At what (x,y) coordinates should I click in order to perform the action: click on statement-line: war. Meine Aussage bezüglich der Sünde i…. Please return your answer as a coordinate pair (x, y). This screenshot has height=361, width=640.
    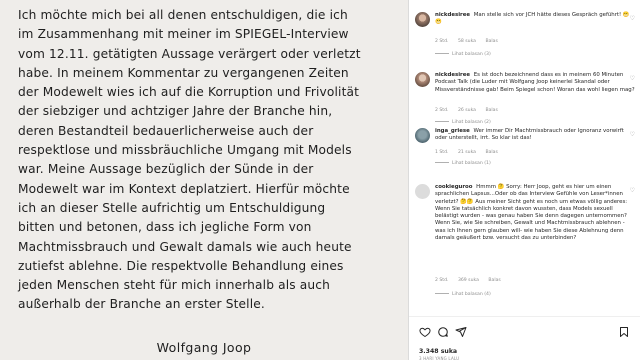
    Looking at the image, I should click on (166, 169).